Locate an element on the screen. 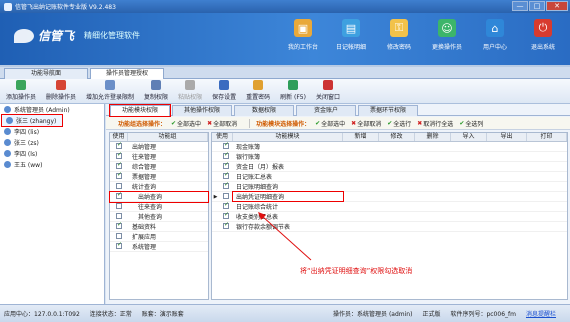 The height and width of the screenshot is (322, 570). function-group-name: 往来管理 is located at coordinates (144, 157).